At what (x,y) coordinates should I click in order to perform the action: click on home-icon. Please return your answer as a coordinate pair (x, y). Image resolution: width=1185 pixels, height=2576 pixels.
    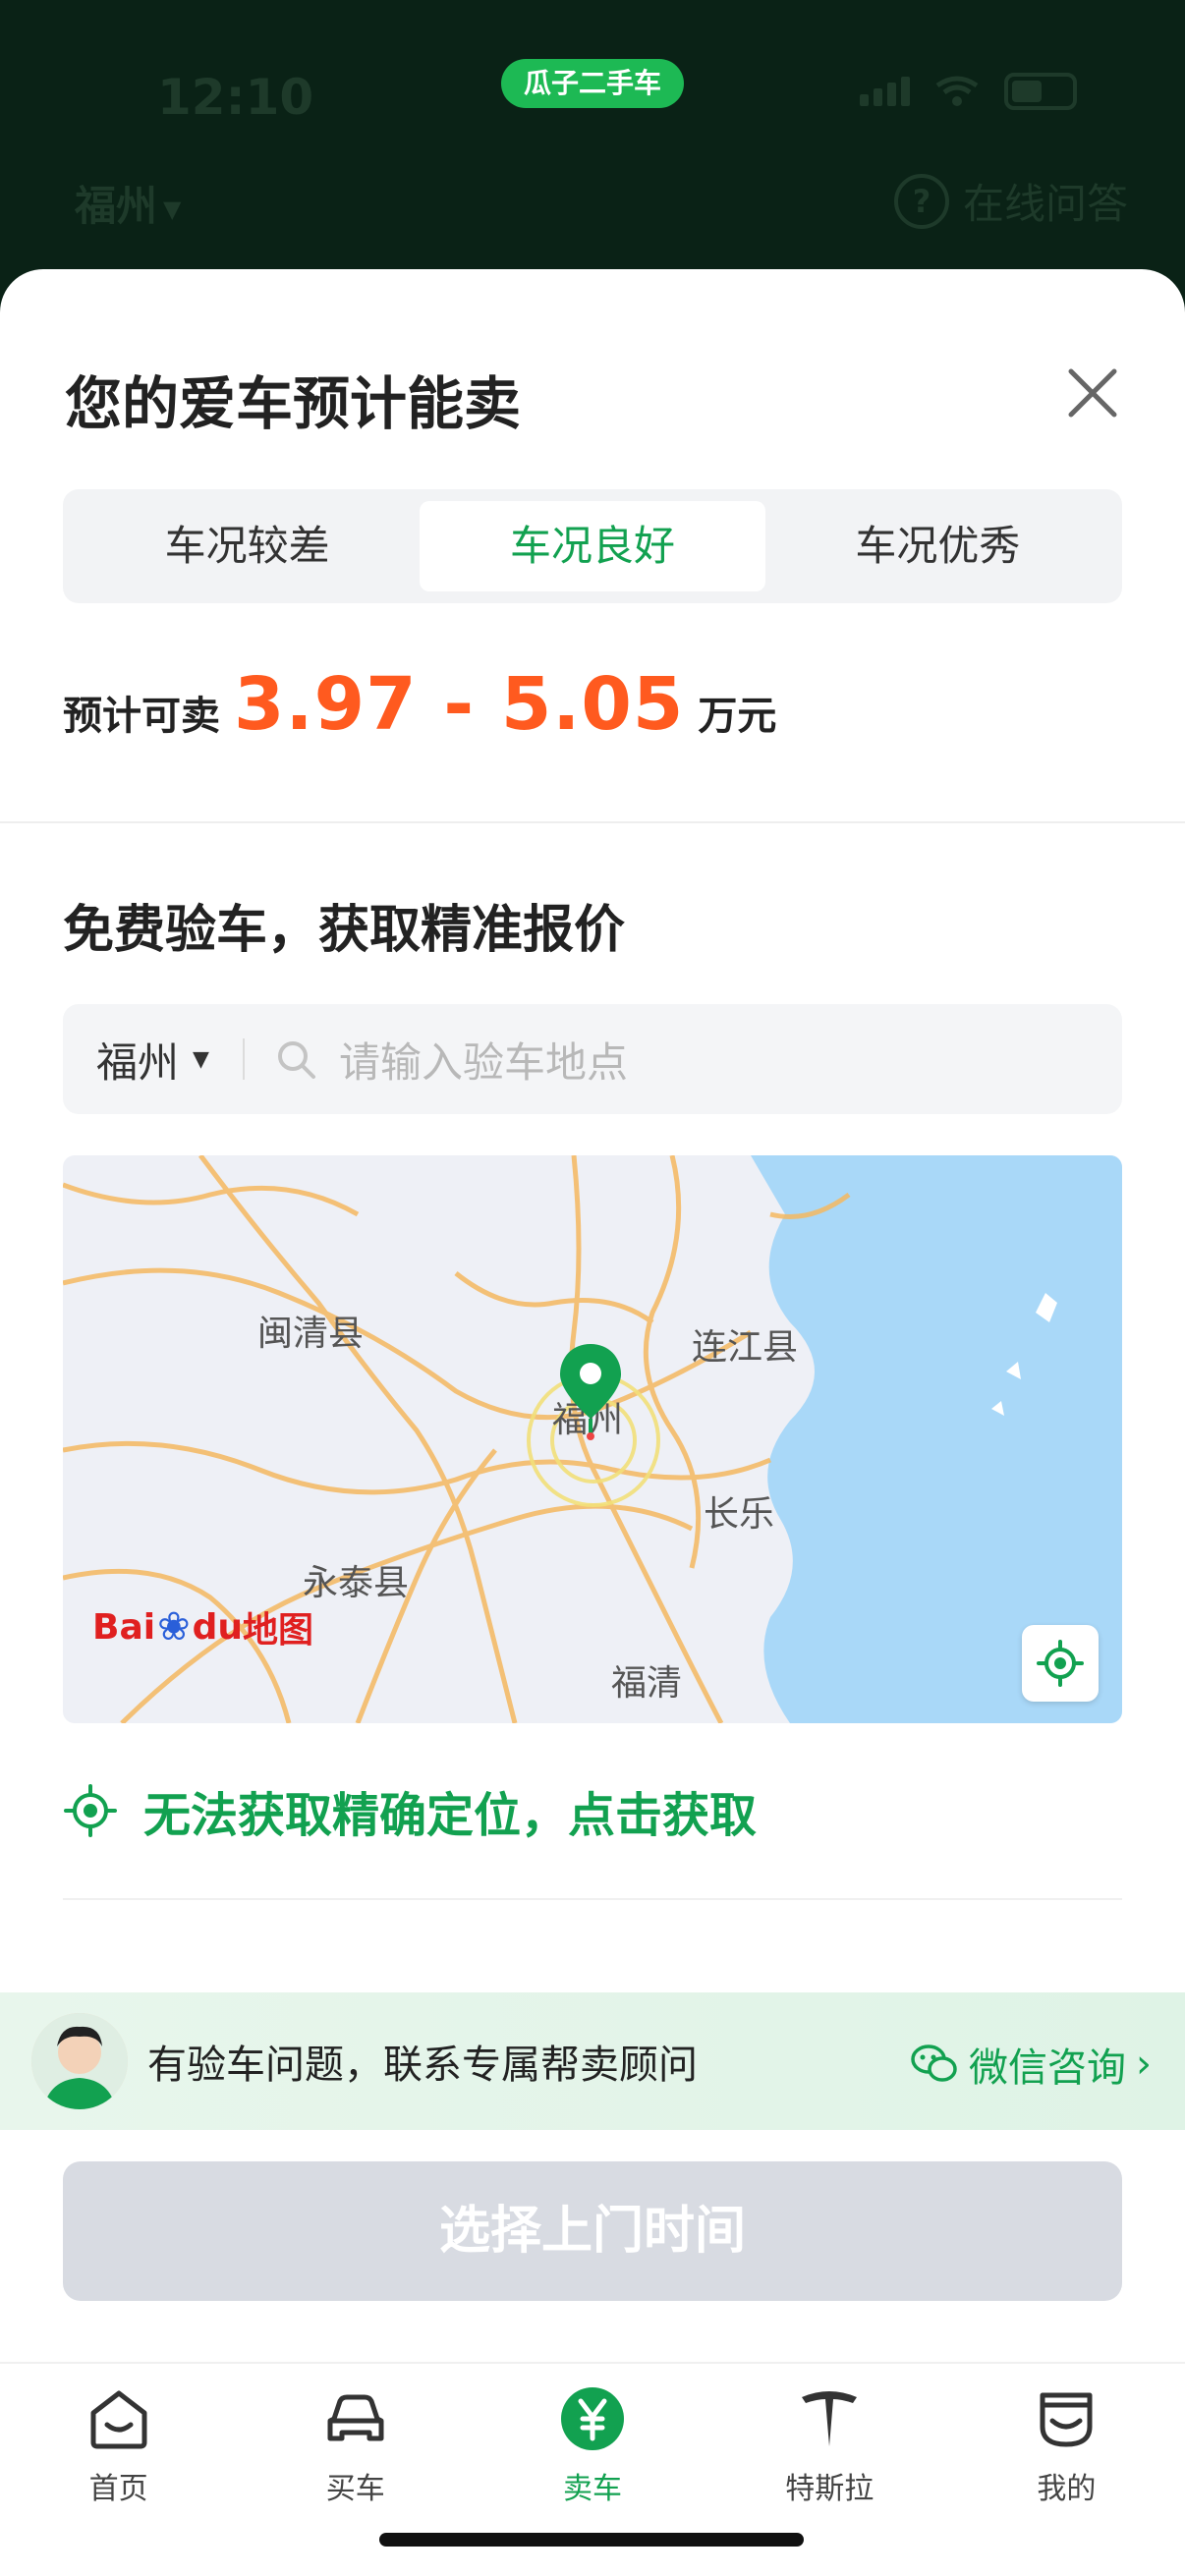
    Looking at the image, I should click on (119, 2419).